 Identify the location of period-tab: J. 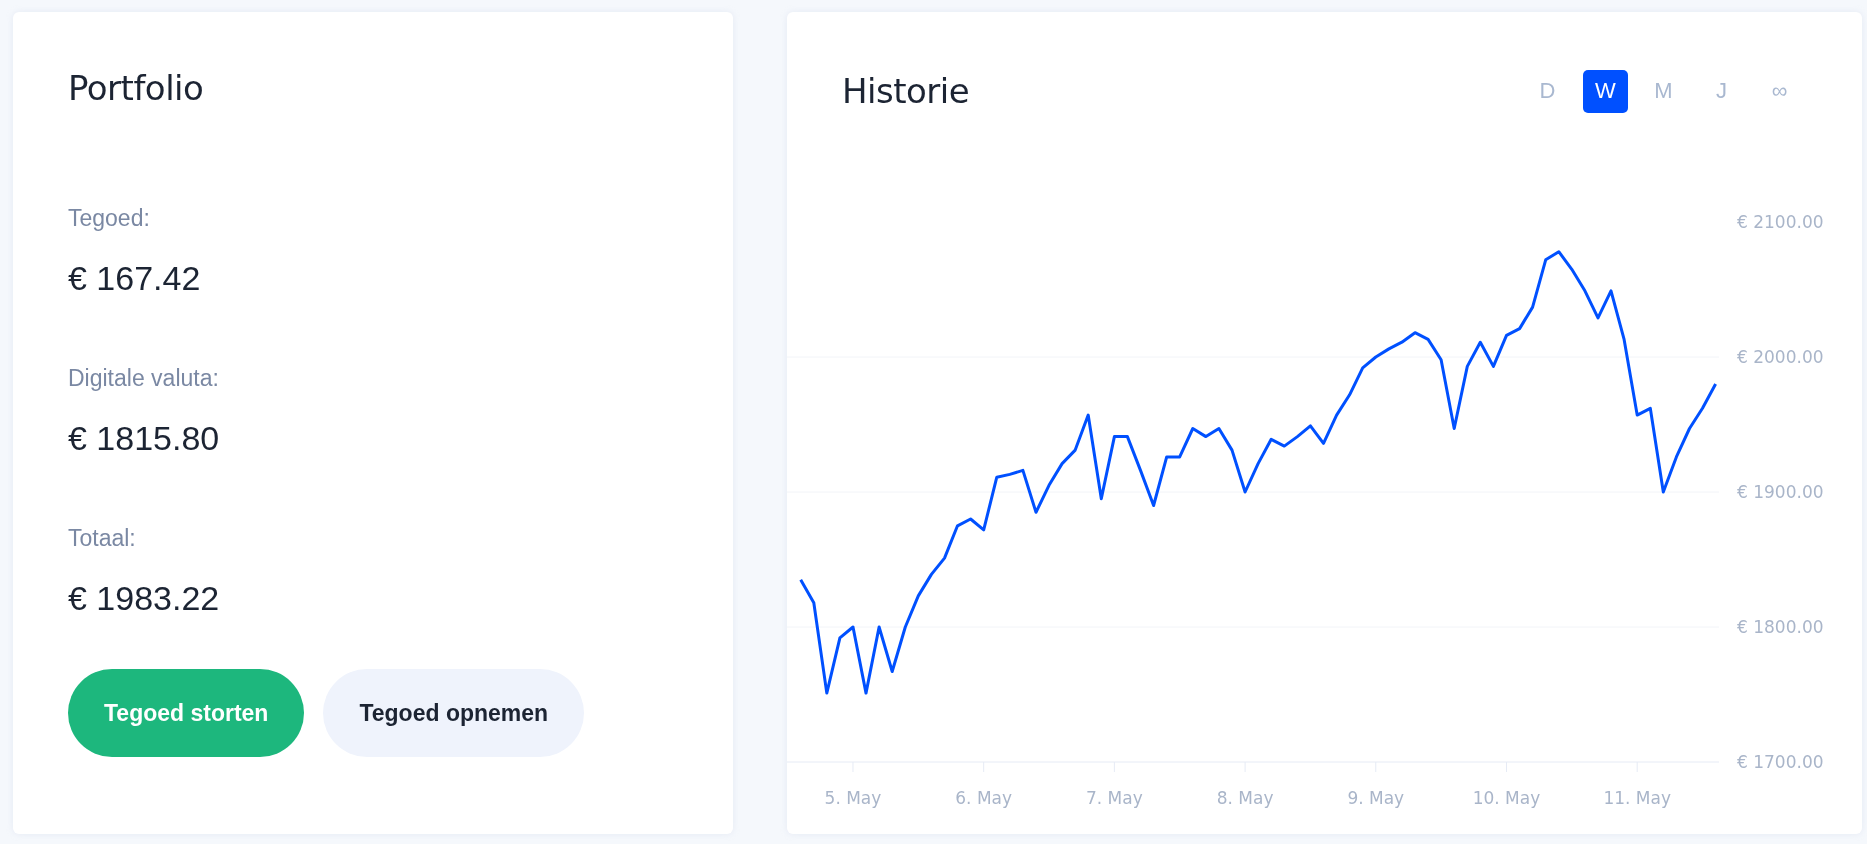
(1721, 91).